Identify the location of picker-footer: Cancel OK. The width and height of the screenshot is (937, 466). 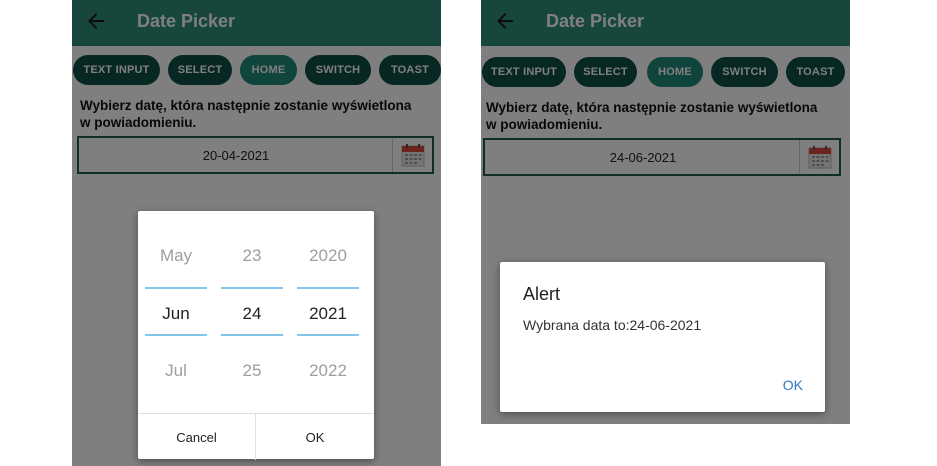
(256, 436).